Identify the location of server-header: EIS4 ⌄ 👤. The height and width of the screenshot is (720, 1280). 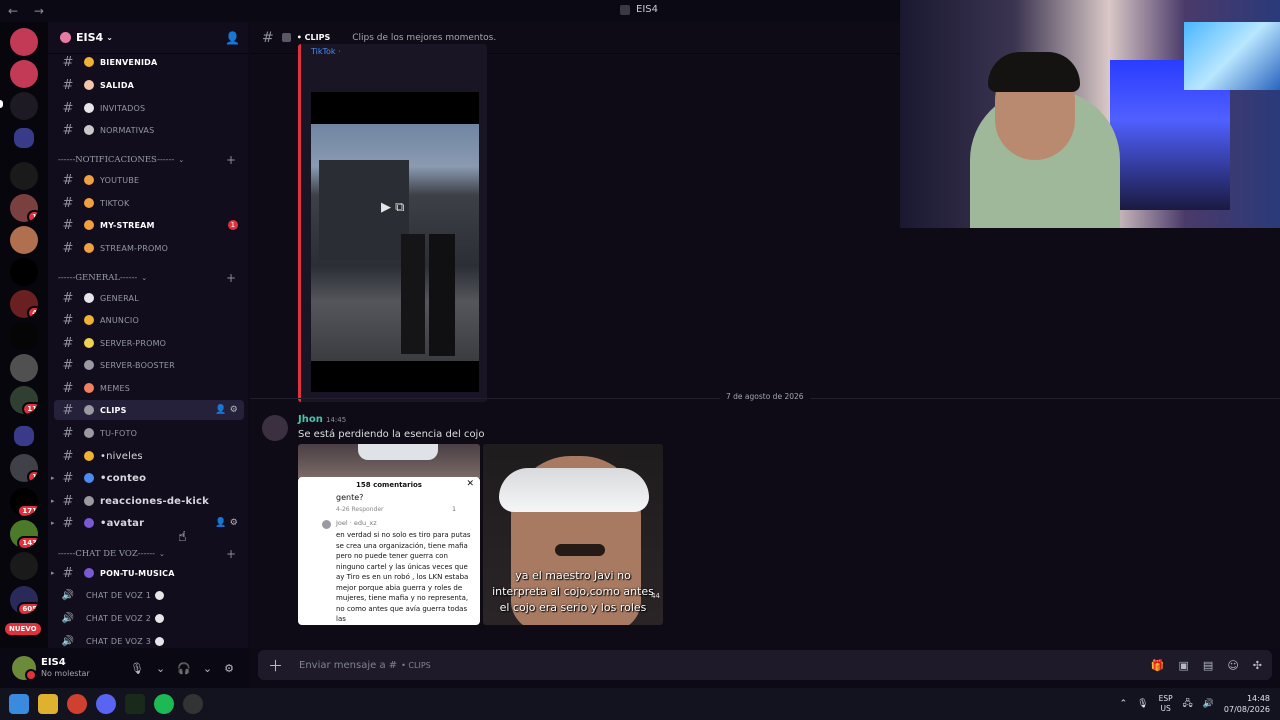
(148, 38).